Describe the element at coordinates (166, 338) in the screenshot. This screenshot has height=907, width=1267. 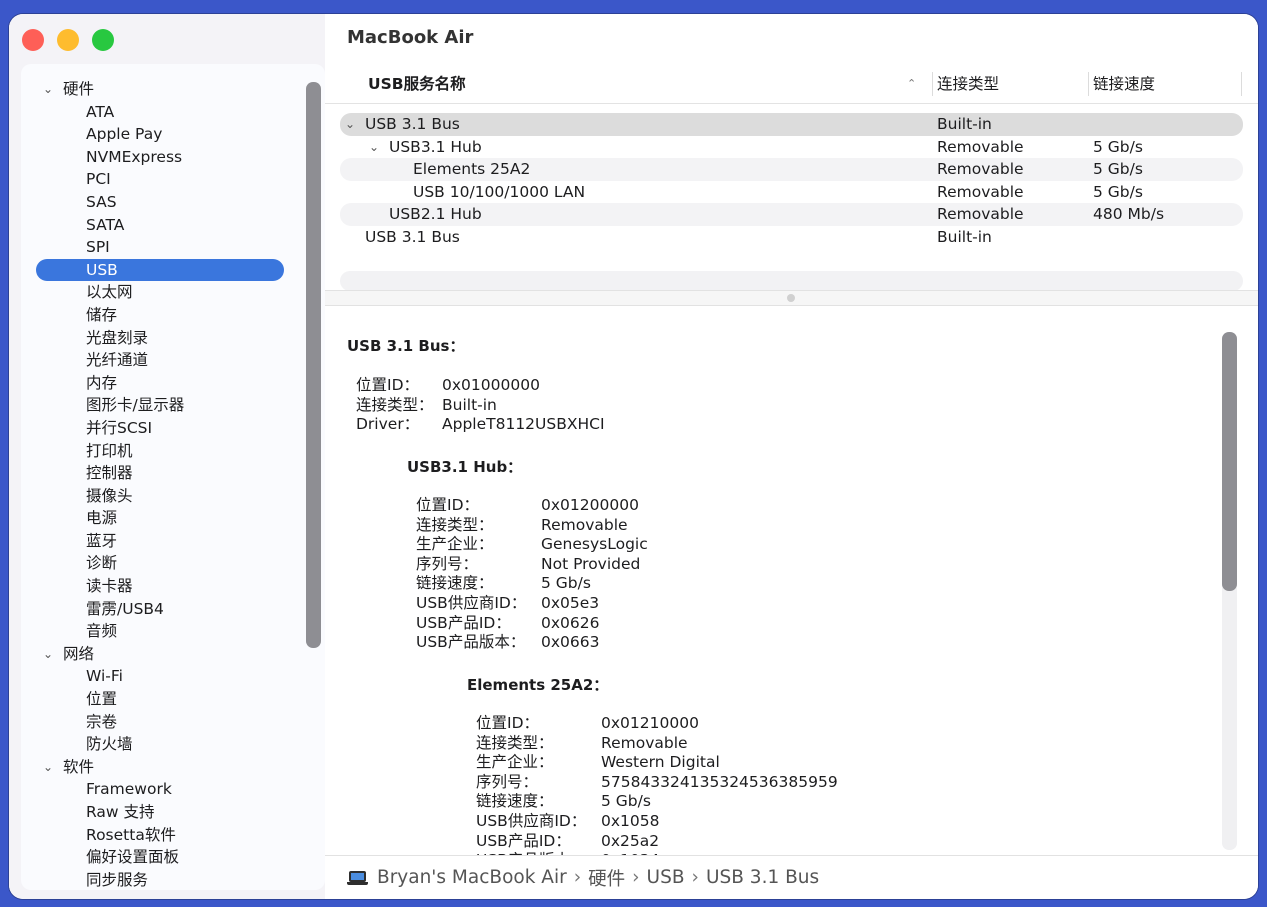
I see `sidebar-item: 光盘刻录` at that location.